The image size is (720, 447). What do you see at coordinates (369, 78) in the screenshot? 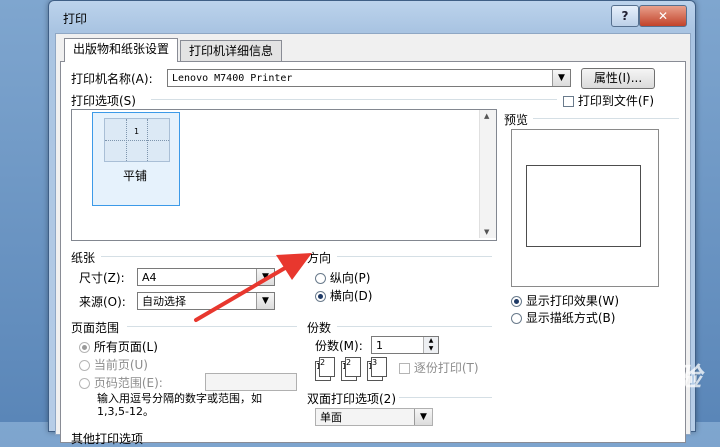
I see `printer-select: Lenovo M7400 Printer ▼` at bounding box center [369, 78].